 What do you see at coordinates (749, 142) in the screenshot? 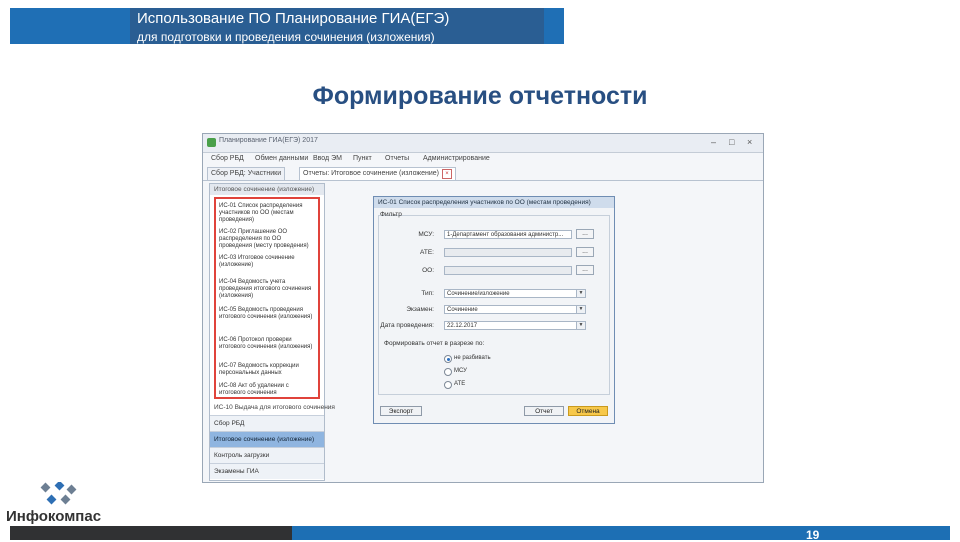
I see `close-button: ×` at bounding box center [749, 142].